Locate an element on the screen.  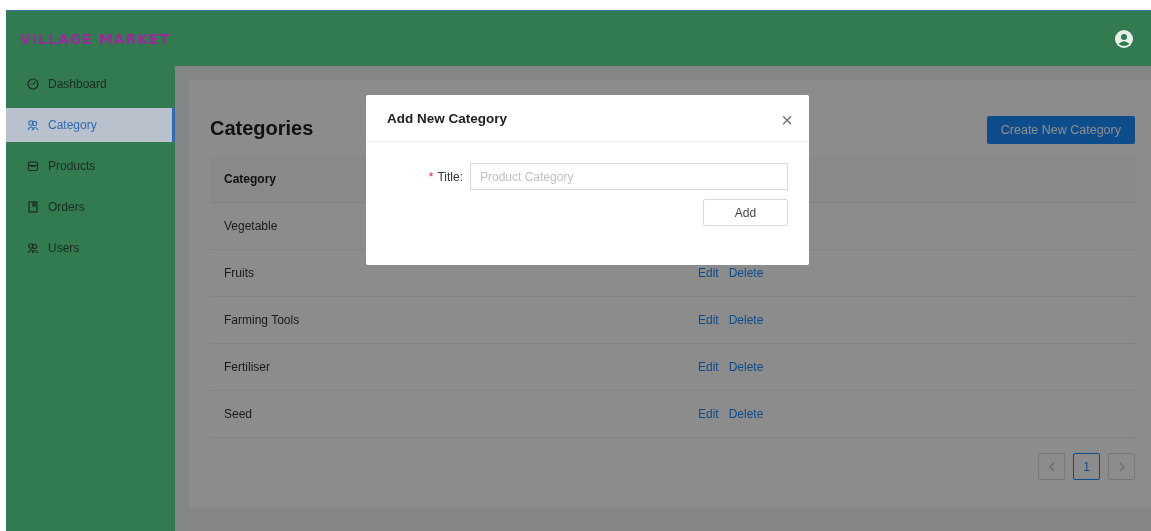
required-mark: * is located at coordinates (431, 176).